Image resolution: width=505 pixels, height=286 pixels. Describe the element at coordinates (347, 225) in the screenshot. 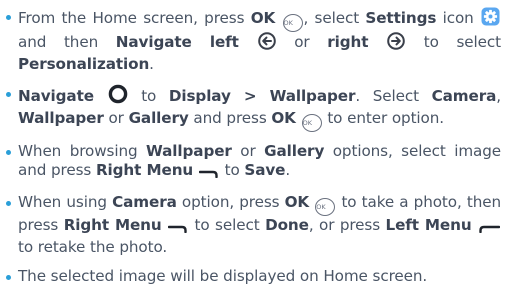

I see `step-text: , or press` at that location.